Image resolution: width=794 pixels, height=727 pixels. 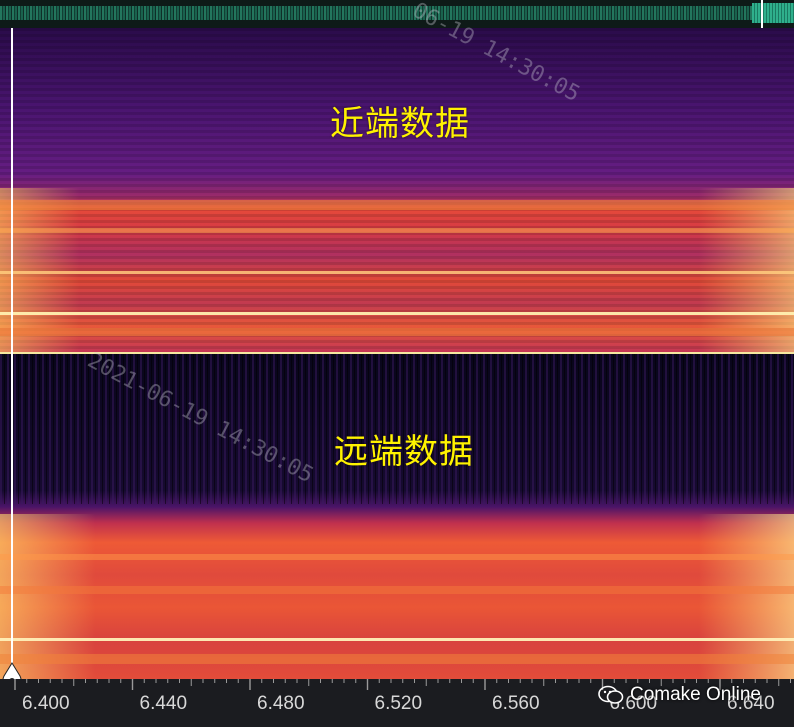 I want to click on near-end-label: 近端数据, so click(x=400, y=124).